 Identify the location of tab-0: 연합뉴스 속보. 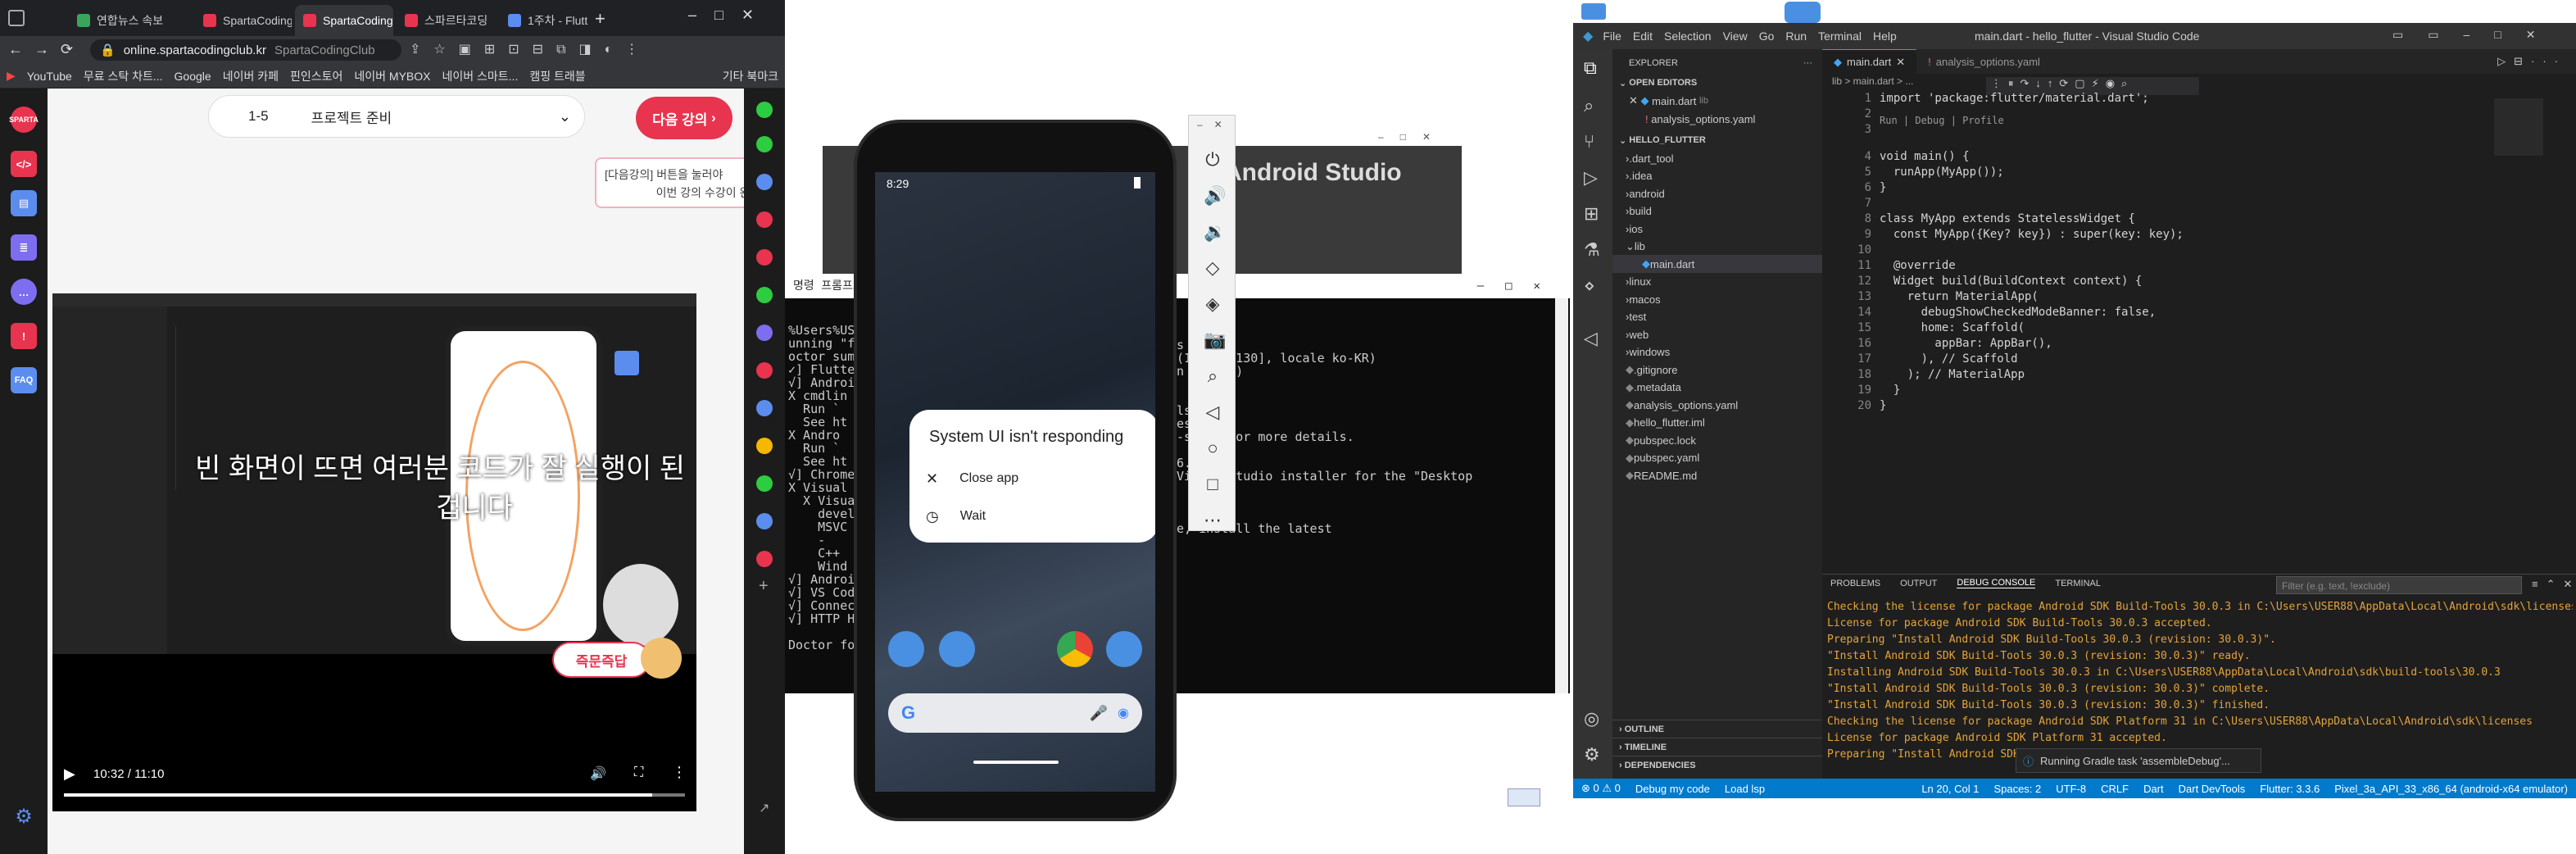
(130, 20).